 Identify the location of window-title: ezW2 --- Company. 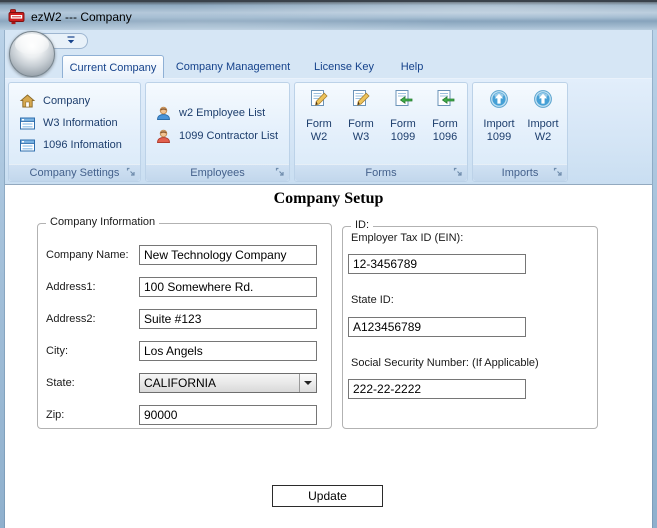
(81, 17).